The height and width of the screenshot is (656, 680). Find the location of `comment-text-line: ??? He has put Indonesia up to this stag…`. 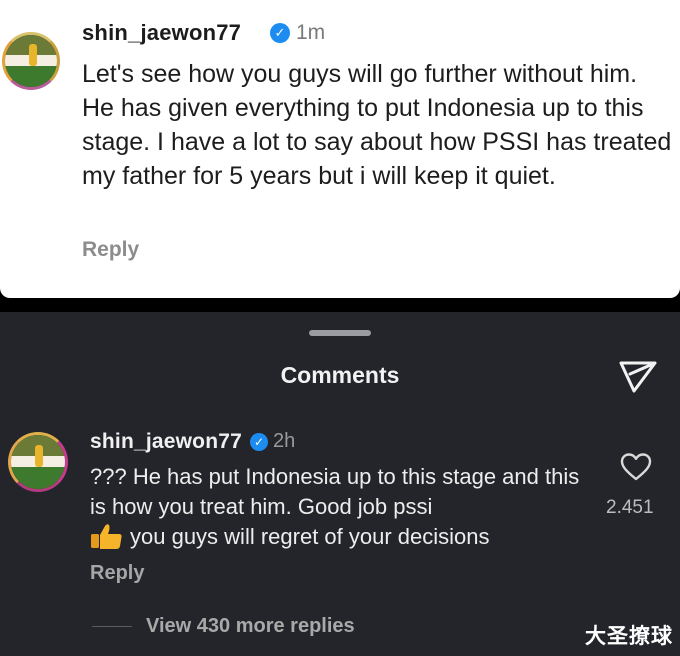

comment-text-line: ??? He has put Indonesia up to this stag… is located at coordinates (335, 491).